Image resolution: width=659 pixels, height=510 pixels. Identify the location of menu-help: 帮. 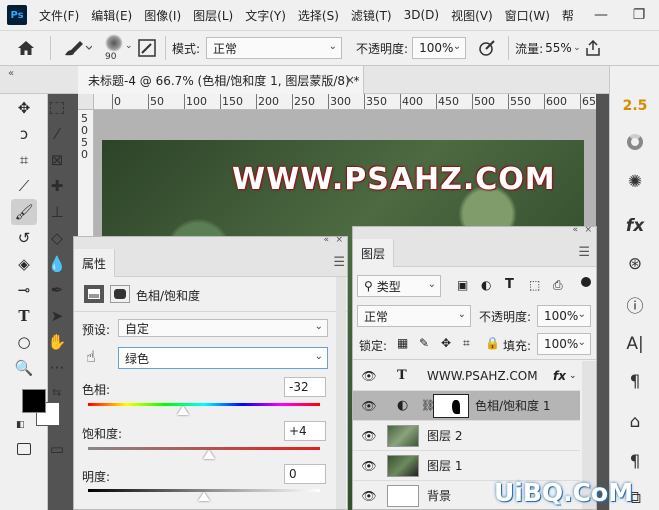
(568, 15).